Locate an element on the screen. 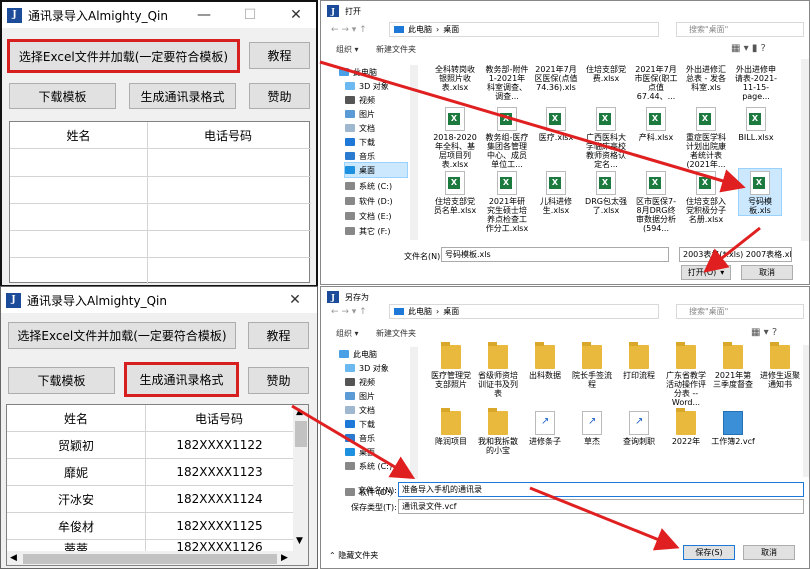 The image size is (810, 569). folder-item: 出科数据 is located at coordinates (545, 361).